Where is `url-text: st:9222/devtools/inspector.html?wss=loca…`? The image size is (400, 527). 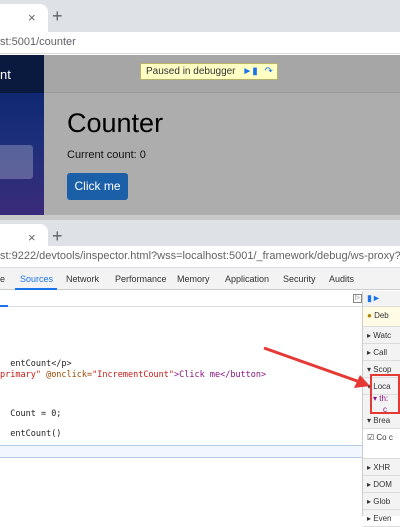 url-text: st:9222/devtools/inspector.html?wss=loca… is located at coordinates (200, 256).